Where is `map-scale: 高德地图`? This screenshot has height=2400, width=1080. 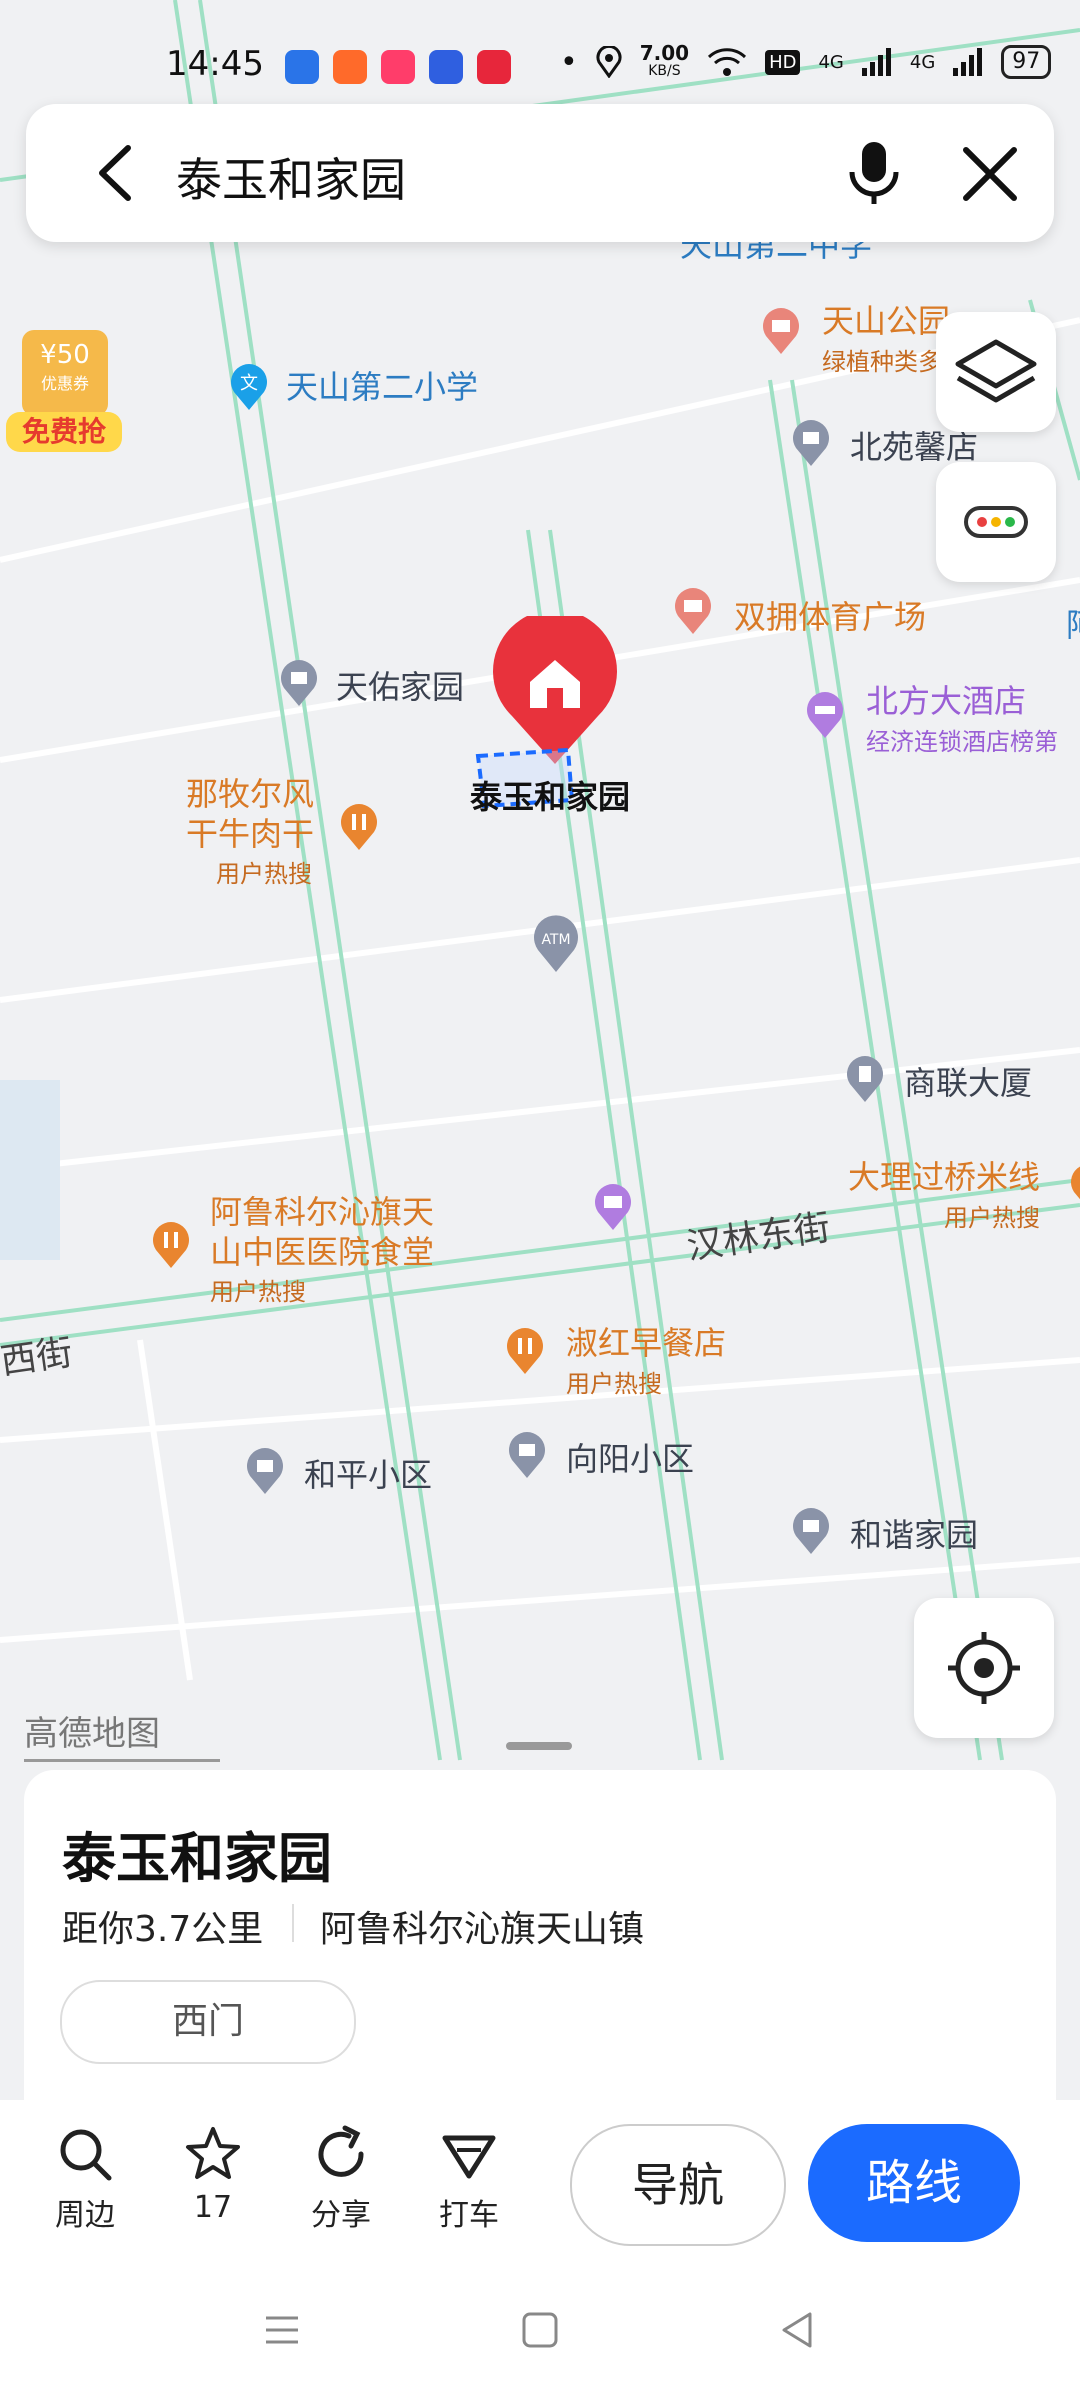
map-scale: 高德地图 is located at coordinates (122, 1734).